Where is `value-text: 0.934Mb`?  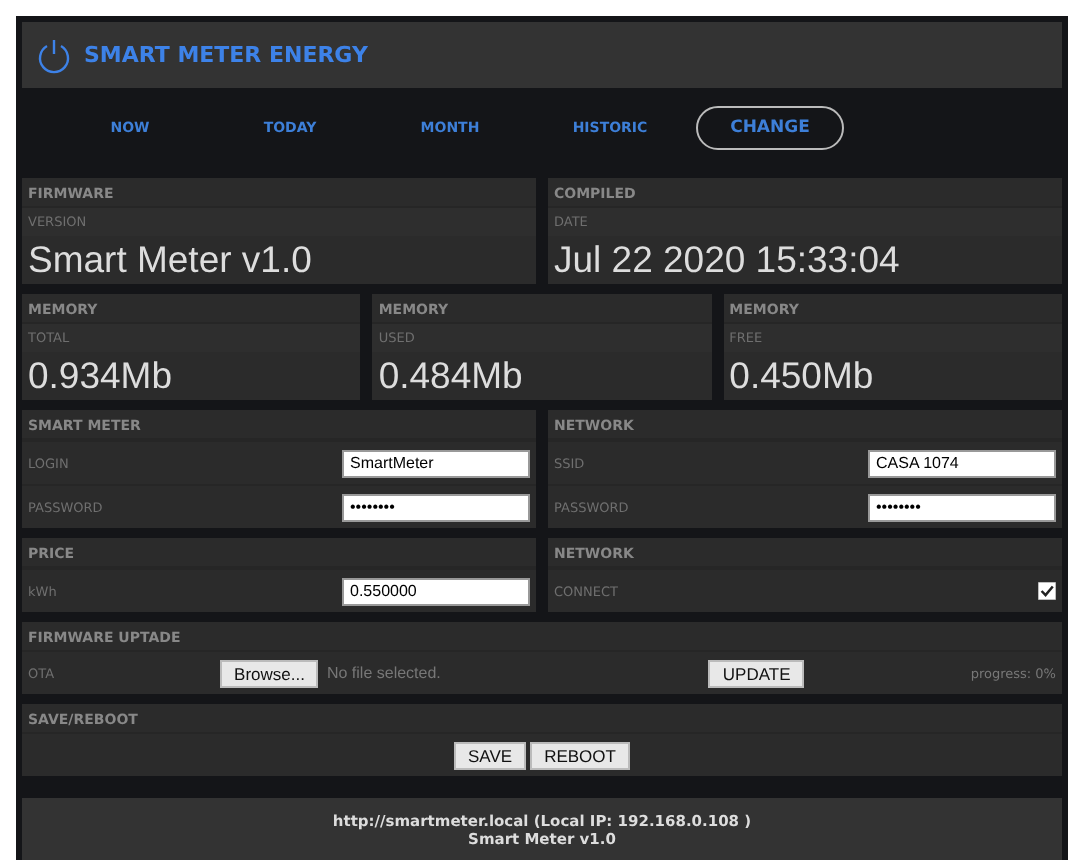
value-text: 0.934Mb is located at coordinates (100, 376).